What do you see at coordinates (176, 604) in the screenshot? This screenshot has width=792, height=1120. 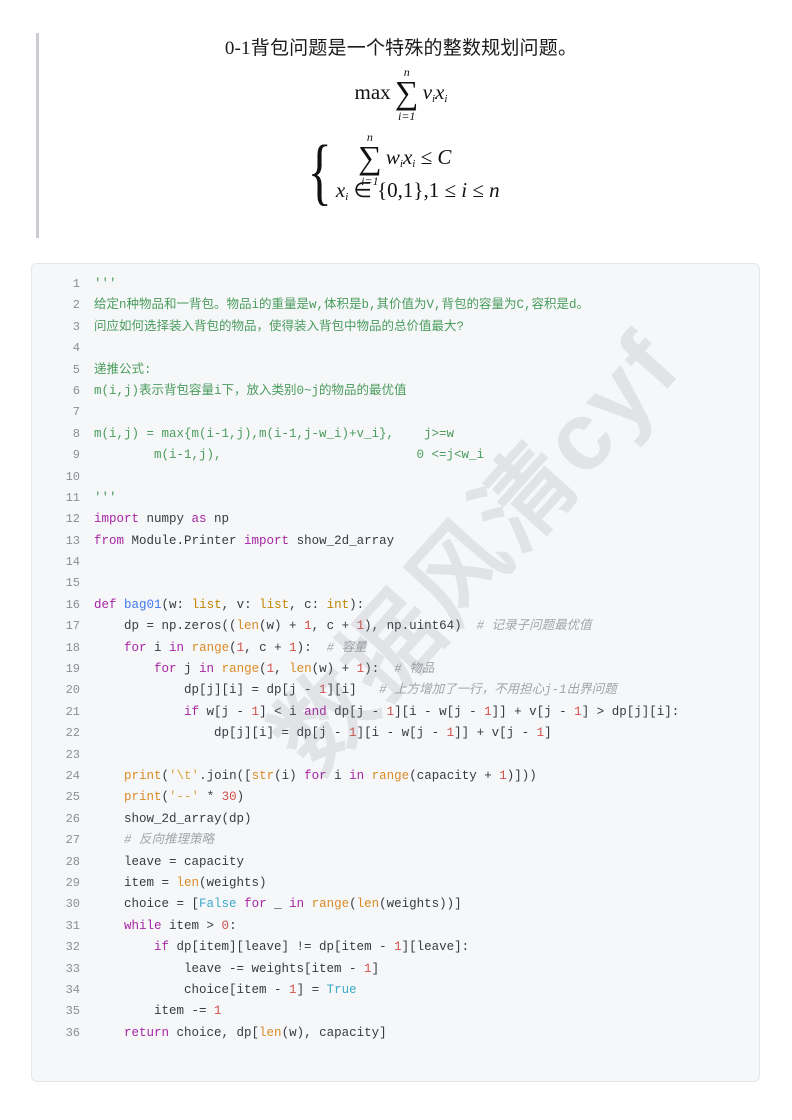 I see `code-token: (w:` at bounding box center [176, 604].